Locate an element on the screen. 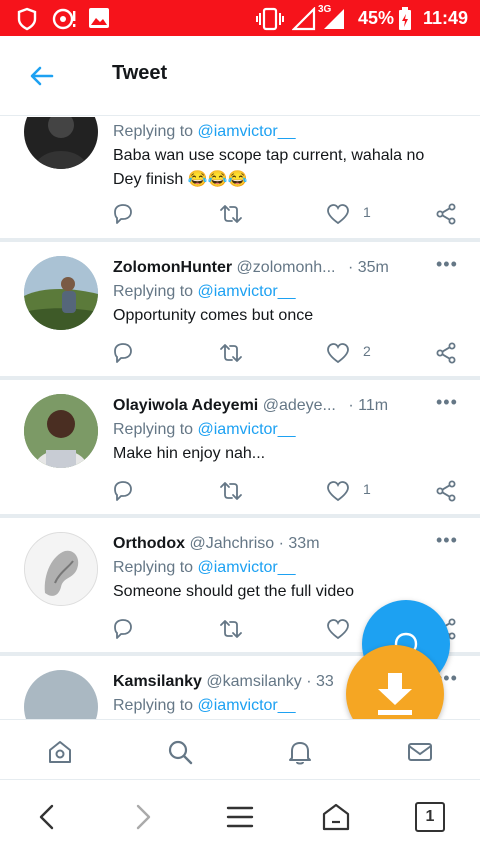 The width and height of the screenshot is (480, 854). tweet-header: ZolomonHunter @zolomonh... · 35m is located at coordinates (251, 268).